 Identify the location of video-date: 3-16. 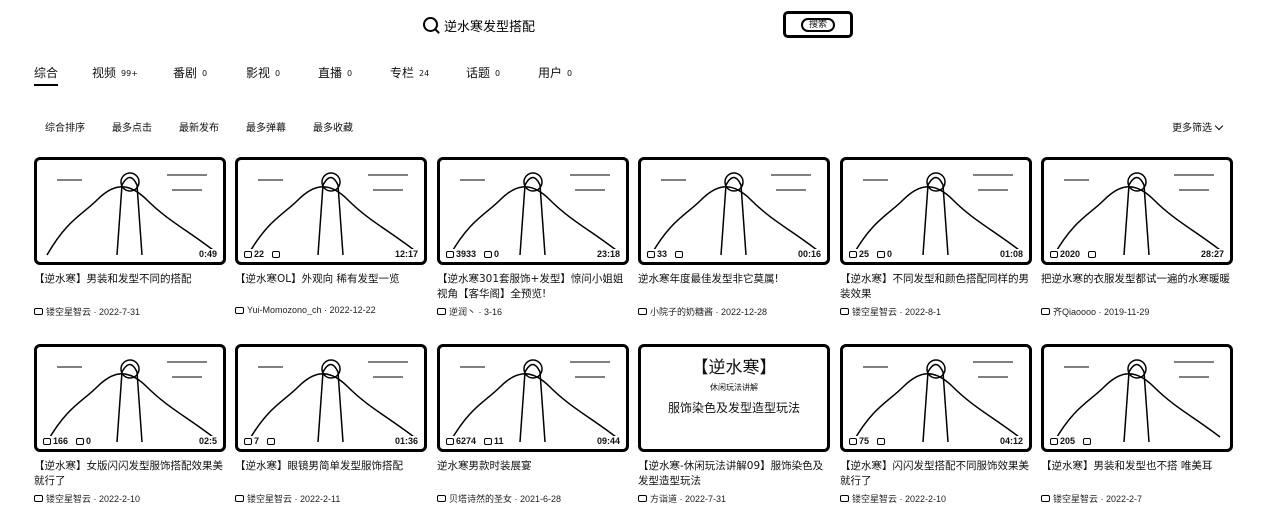
(493, 311).